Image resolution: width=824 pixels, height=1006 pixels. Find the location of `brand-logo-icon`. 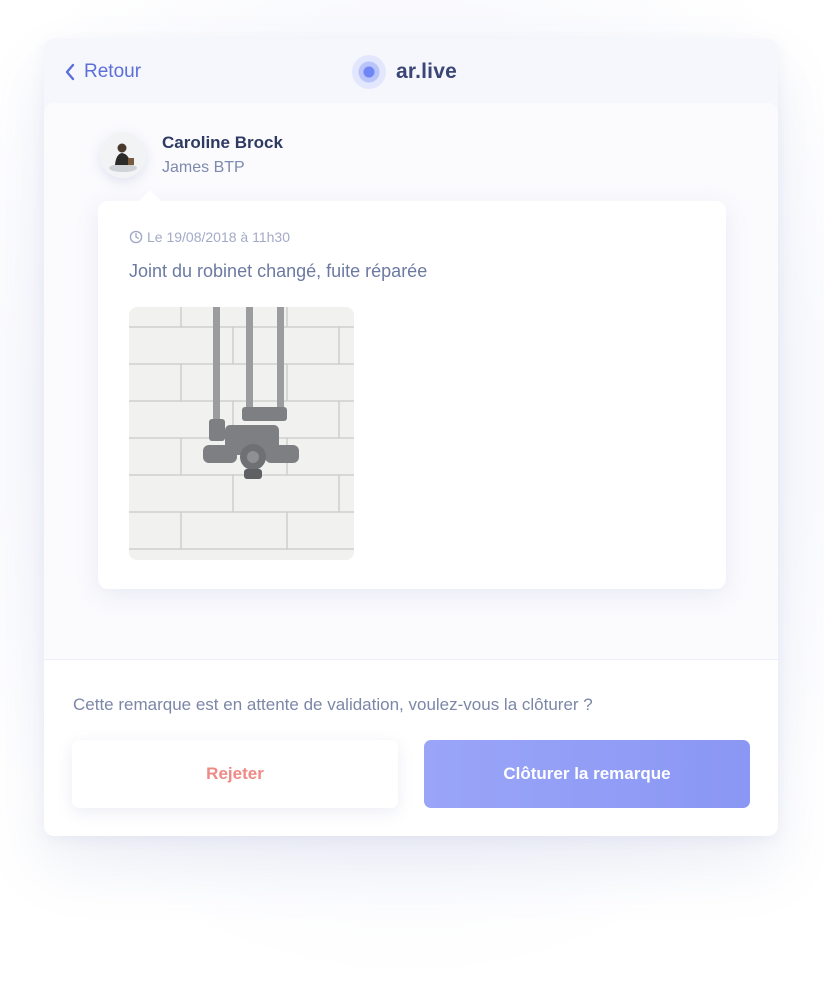

brand-logo-icon is located at coordinates (369, 72).